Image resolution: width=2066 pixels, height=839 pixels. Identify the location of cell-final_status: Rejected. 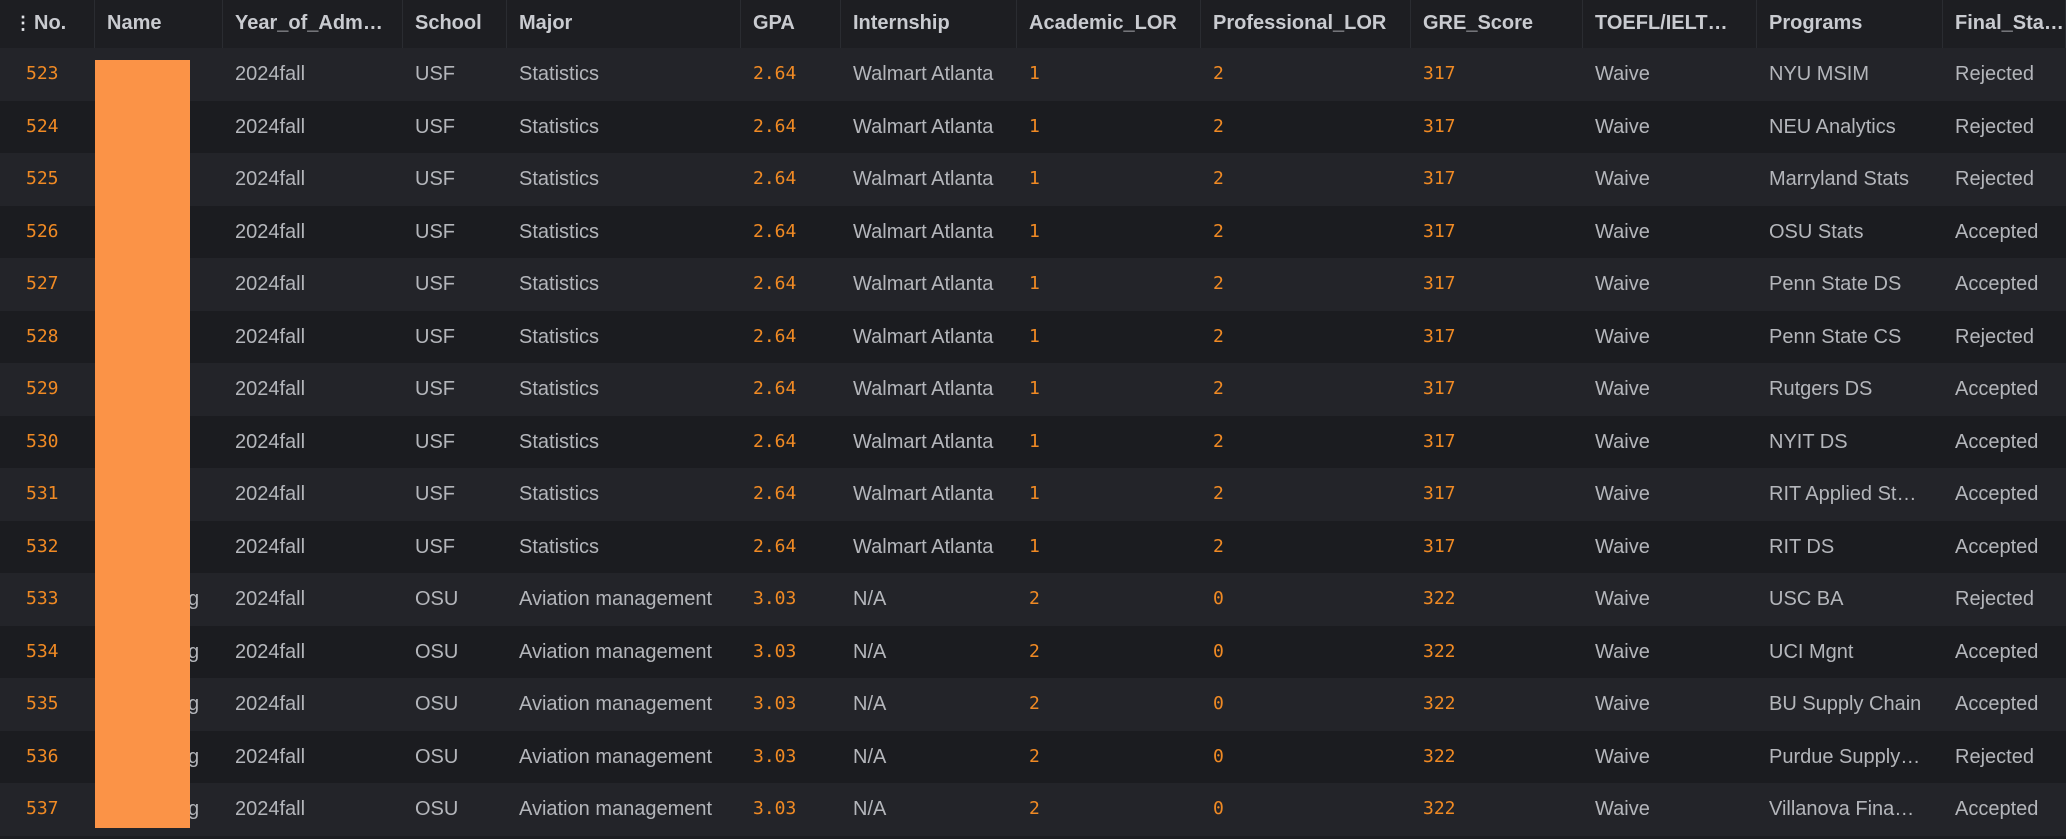
(2004, 74).